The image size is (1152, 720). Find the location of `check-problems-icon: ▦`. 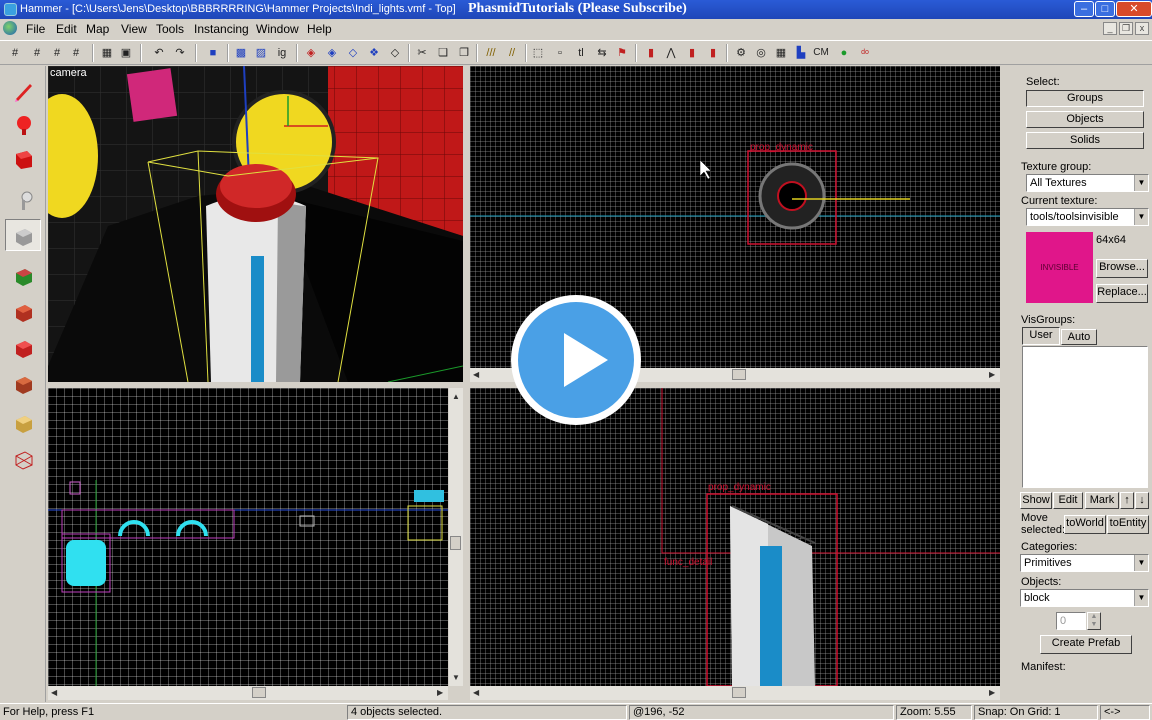

check-problems-icon: ▦ is located at coordinates (781, 53).